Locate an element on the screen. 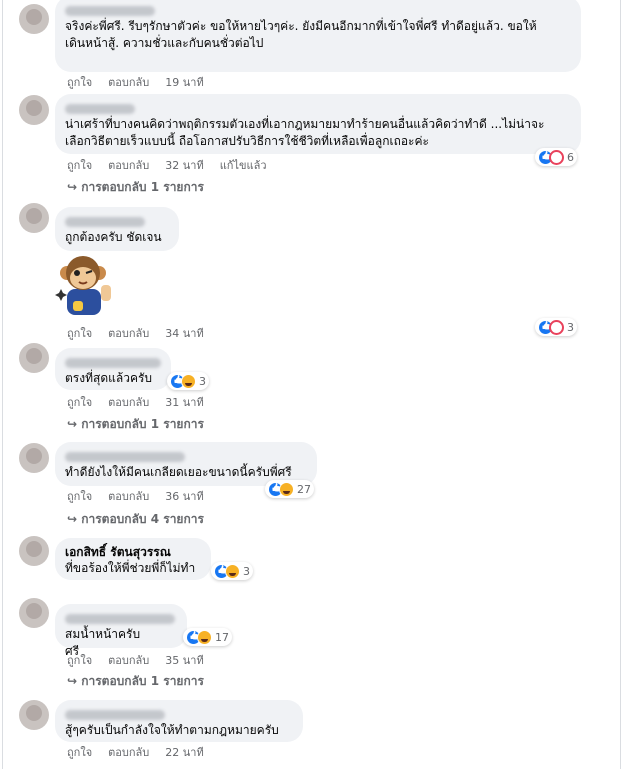 Image resolution: width=623 pixels, height=769 pixels. comment-actions: ถูกใจ ตอบกลับ 31 นาที is located at coordinates (135, 403).